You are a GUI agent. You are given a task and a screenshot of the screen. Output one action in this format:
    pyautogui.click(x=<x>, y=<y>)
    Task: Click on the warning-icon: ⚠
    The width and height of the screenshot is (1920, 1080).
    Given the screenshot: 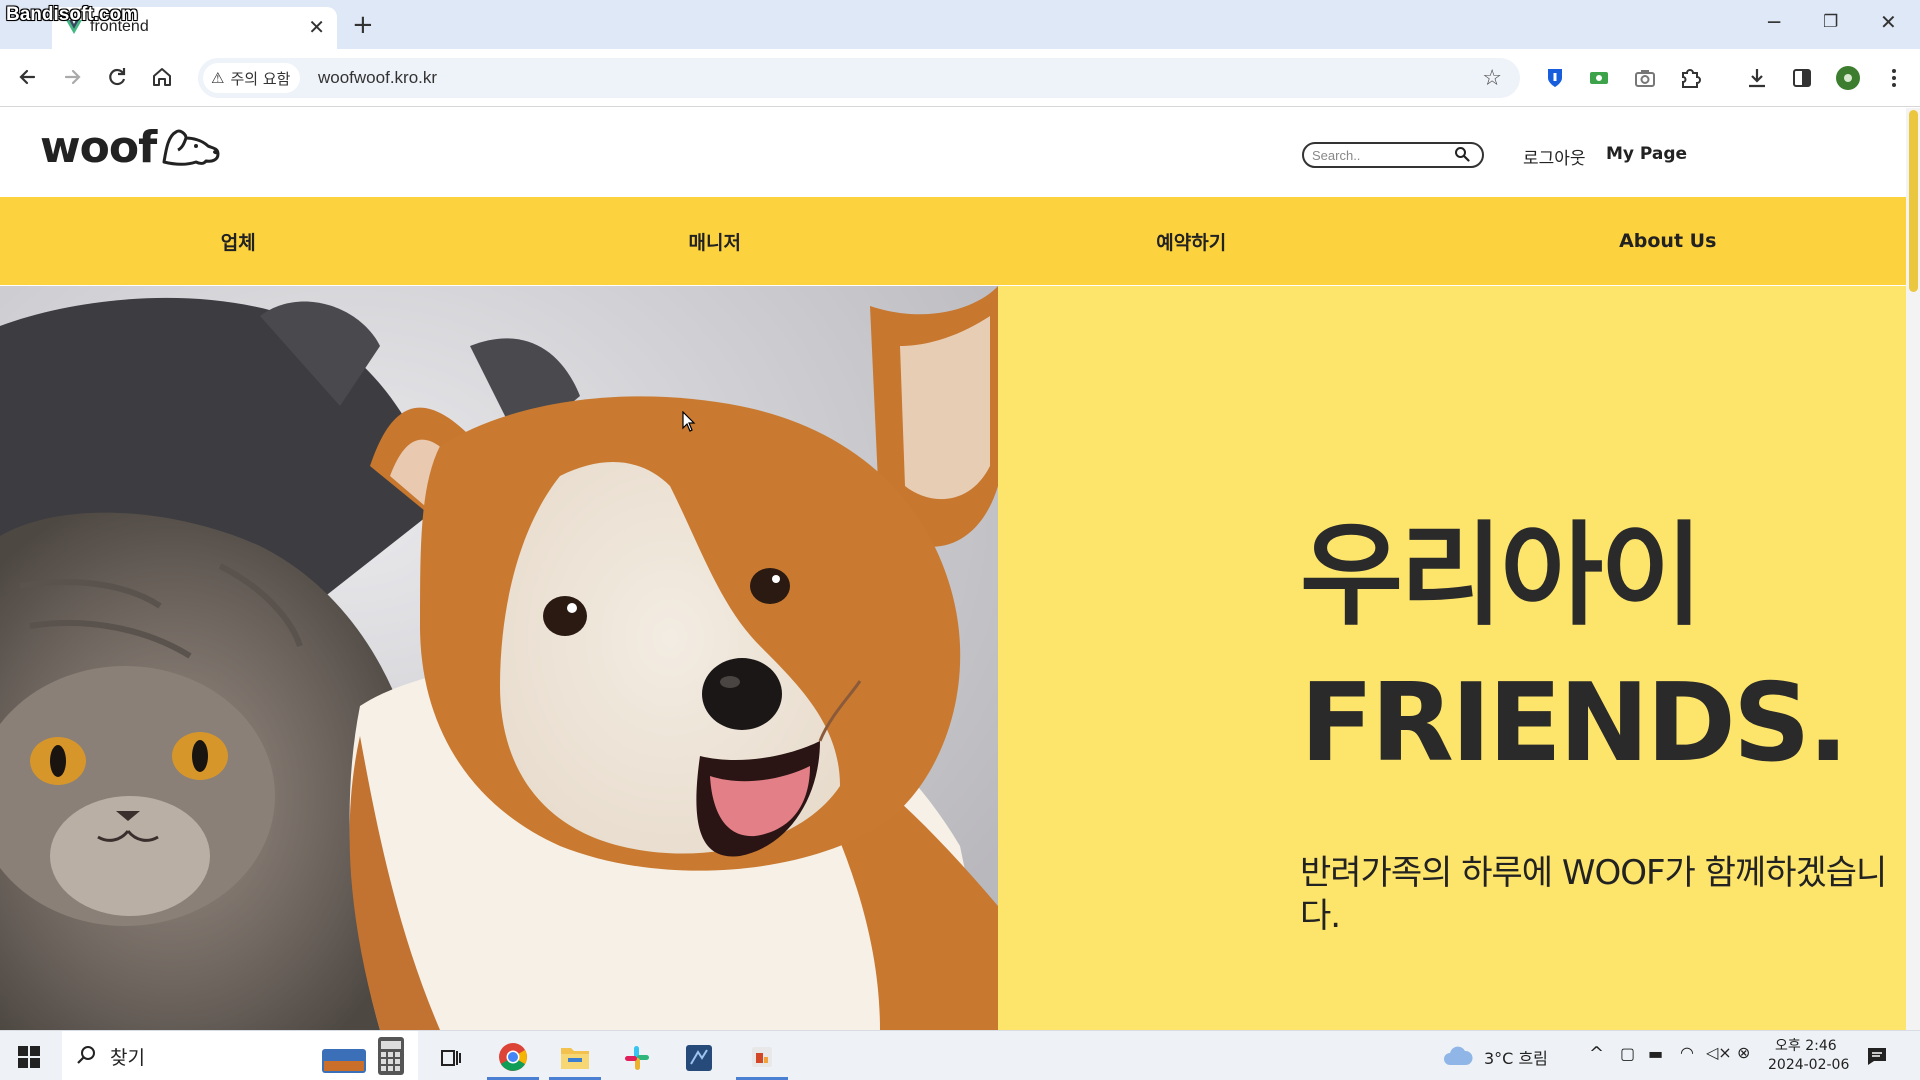 What is the action you would take?
    pyautogui.click(x=218, y=78)
    